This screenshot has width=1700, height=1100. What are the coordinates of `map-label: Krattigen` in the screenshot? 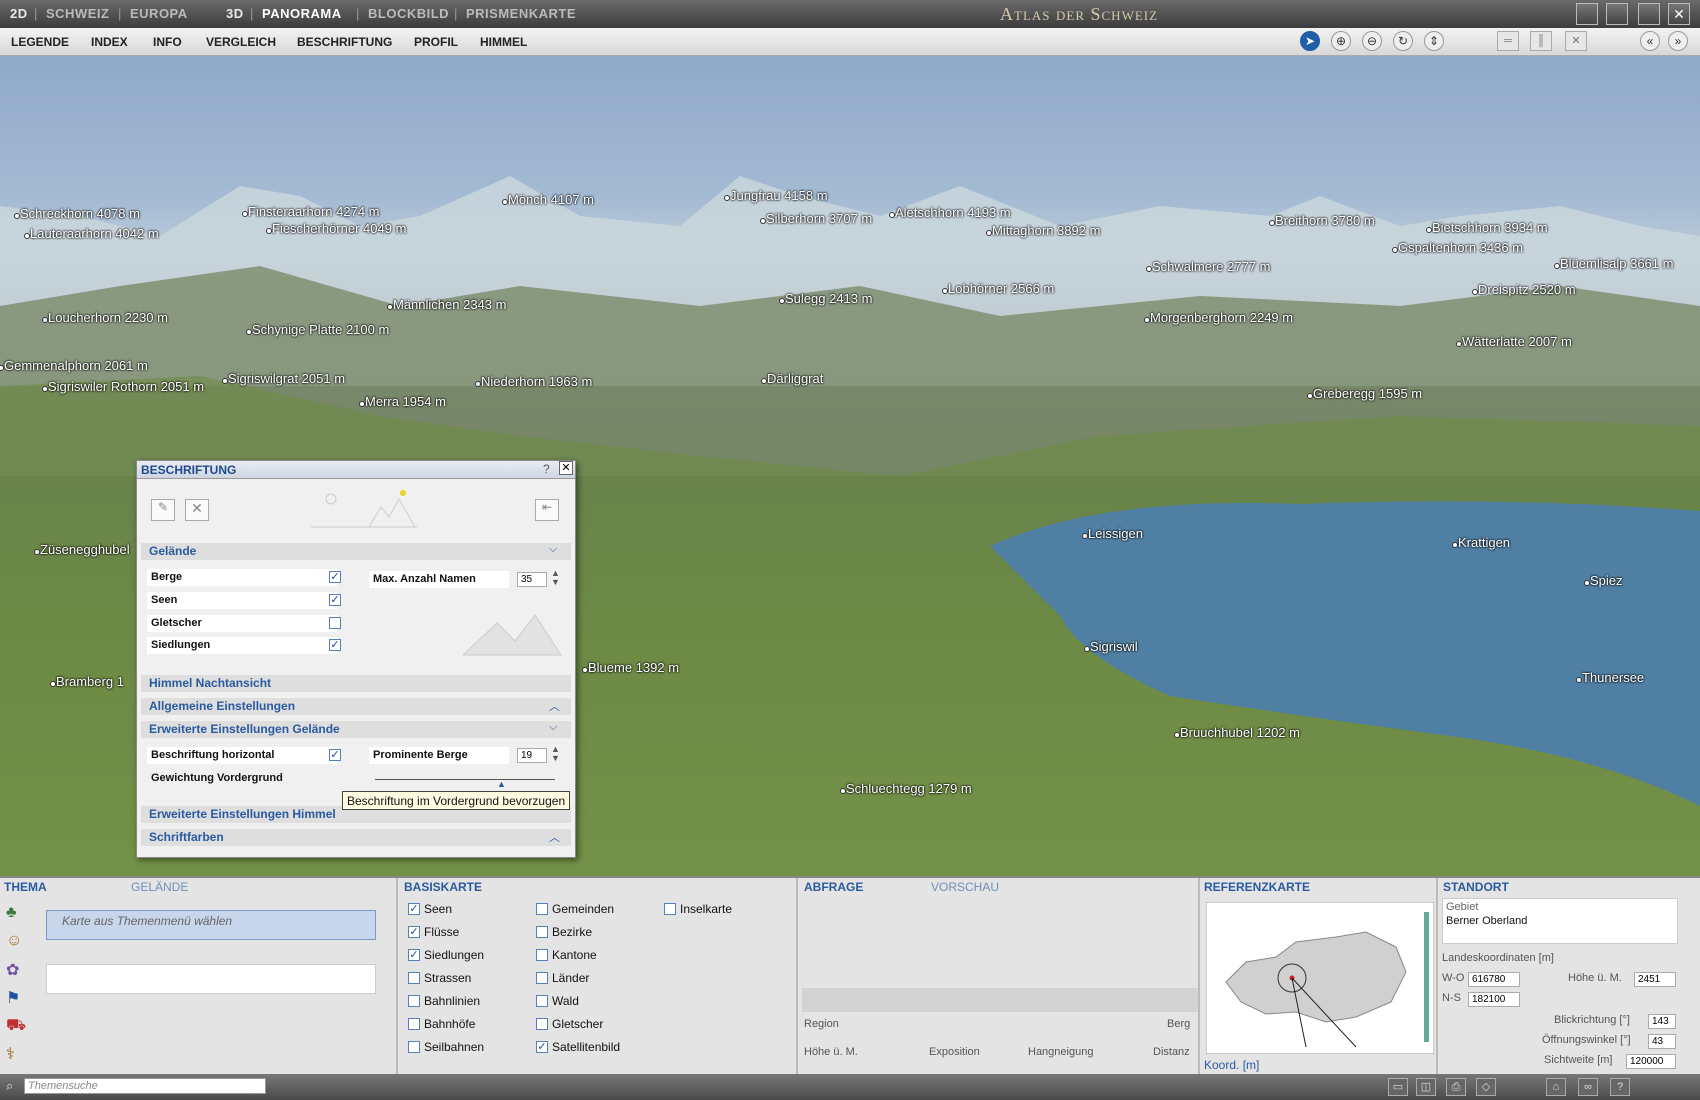 It's located at (1480, 542).